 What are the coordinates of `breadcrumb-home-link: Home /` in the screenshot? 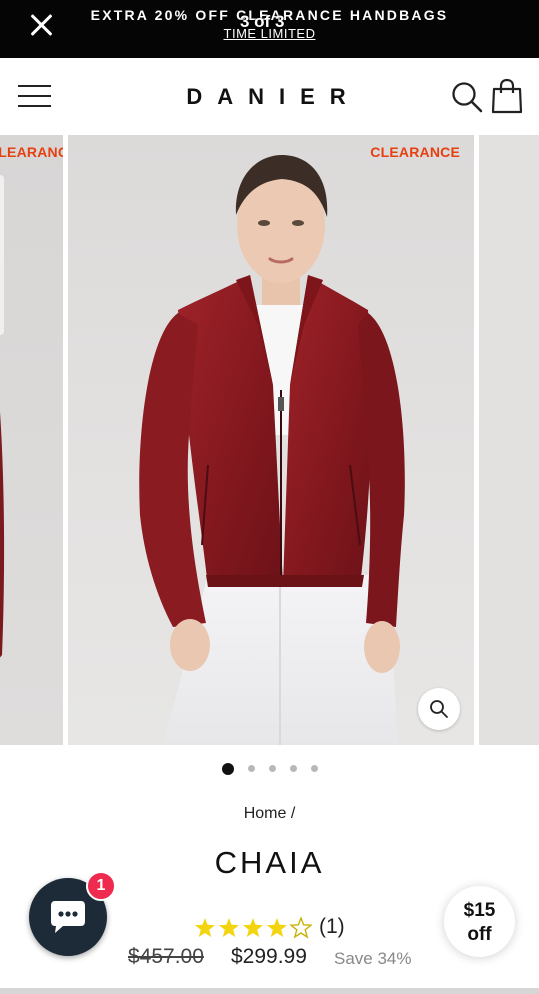 It's located at (270, 813).